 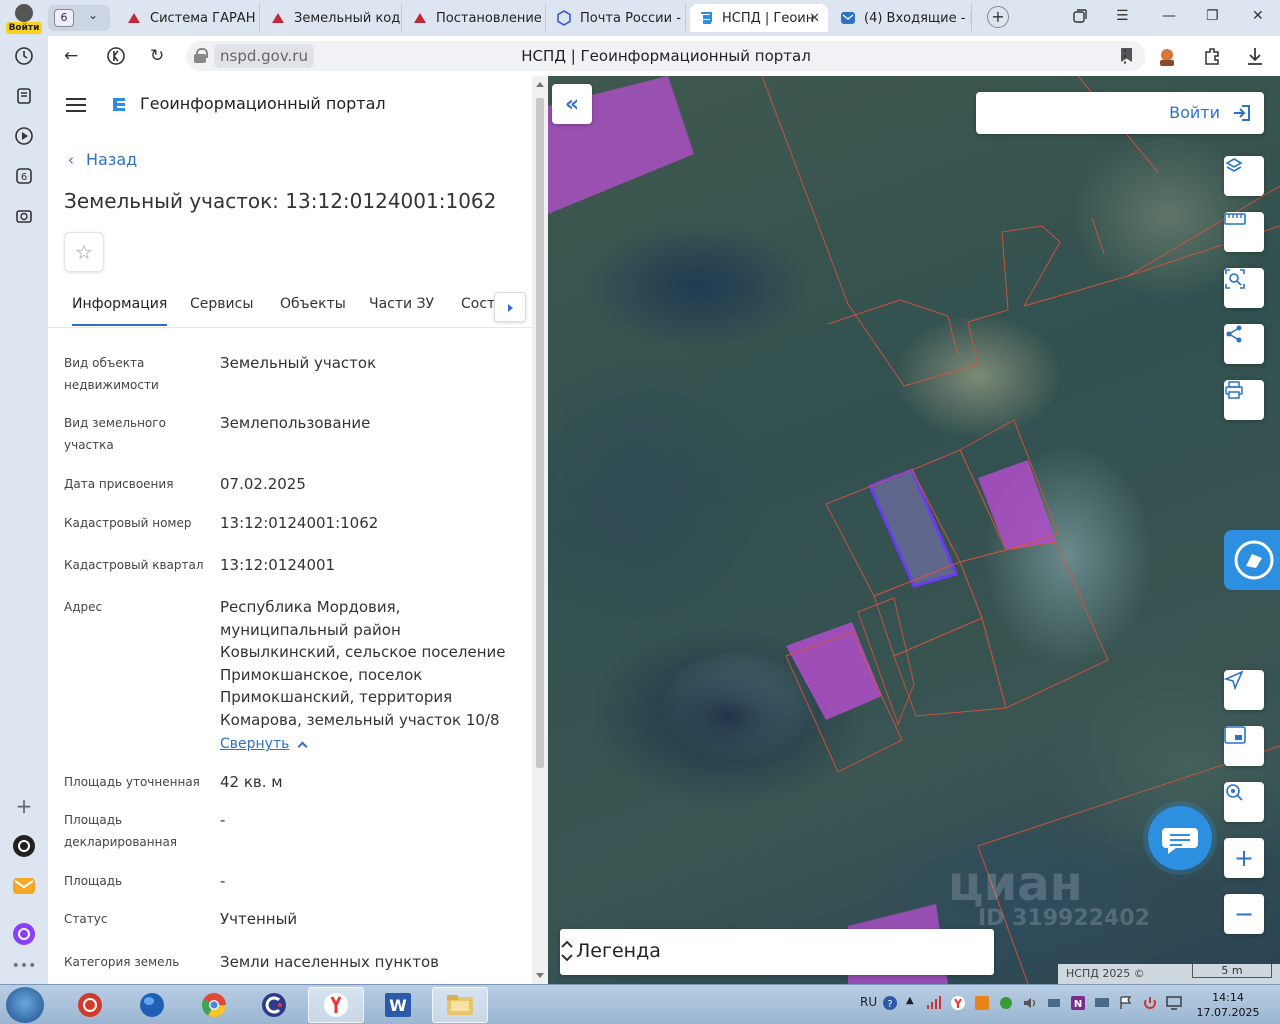 I want to click on tabs-count-icon: 6, so click(x=24, y=176).